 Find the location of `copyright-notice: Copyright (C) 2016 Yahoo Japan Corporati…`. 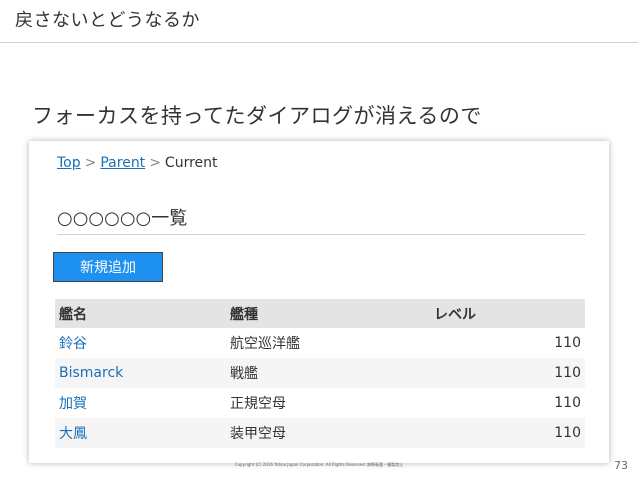

copyright-notice: Copyright (C) 2016 Yahoo Japan Corporati… is located at coordinates (319, 464).